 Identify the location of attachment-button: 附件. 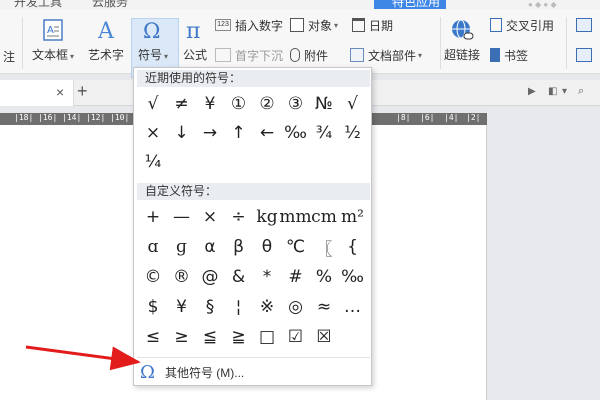
(309, 55).